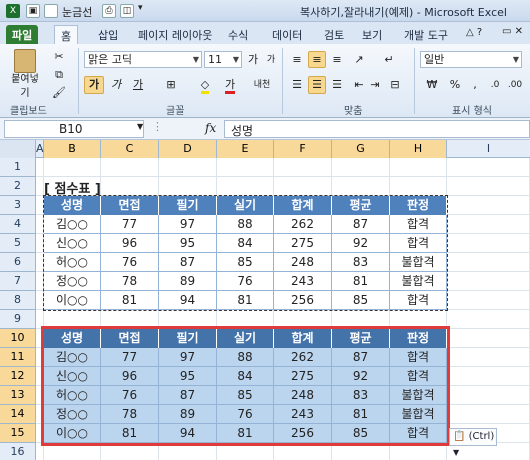  What do you see at coordinates (245, 414) in the screenshot?
I see `pasted-table-cell: 76` at bounding box center [245, 414].